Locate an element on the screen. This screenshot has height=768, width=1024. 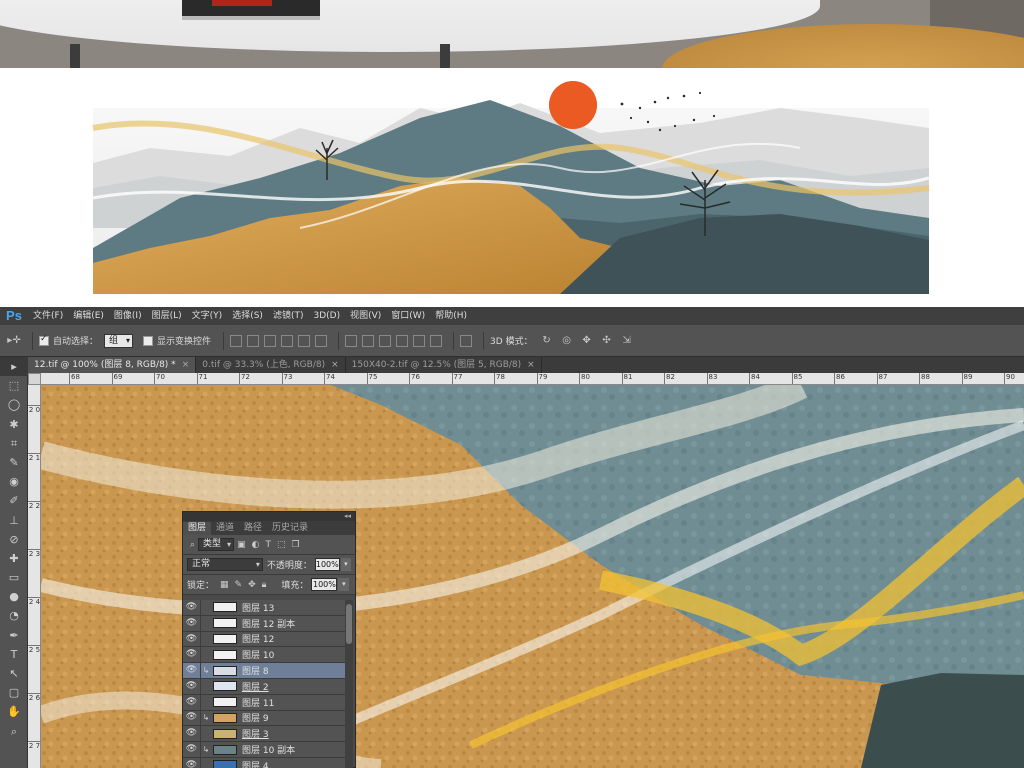
auto-select-checkbox is located at coordinates (44, 340).